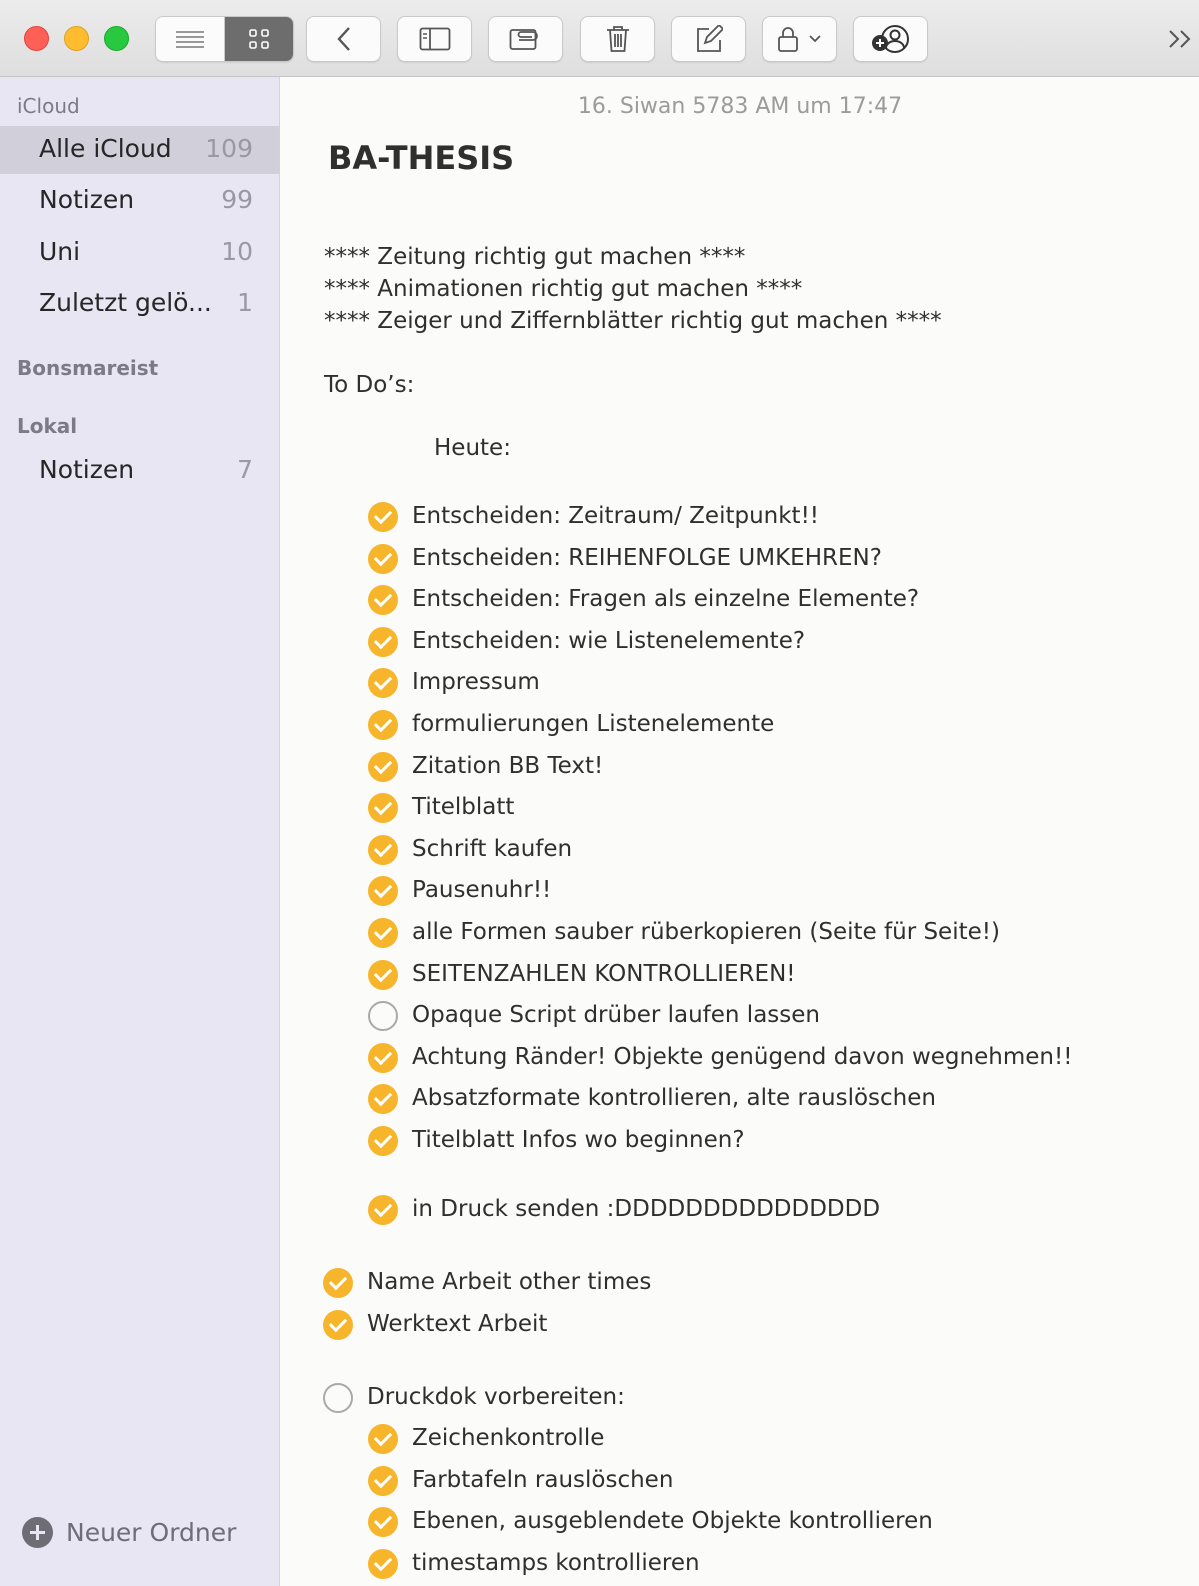 The height and width of the screenshot is (1586, 1199). I want to click on group-title-lokal: Lokal, so click(47, 426).